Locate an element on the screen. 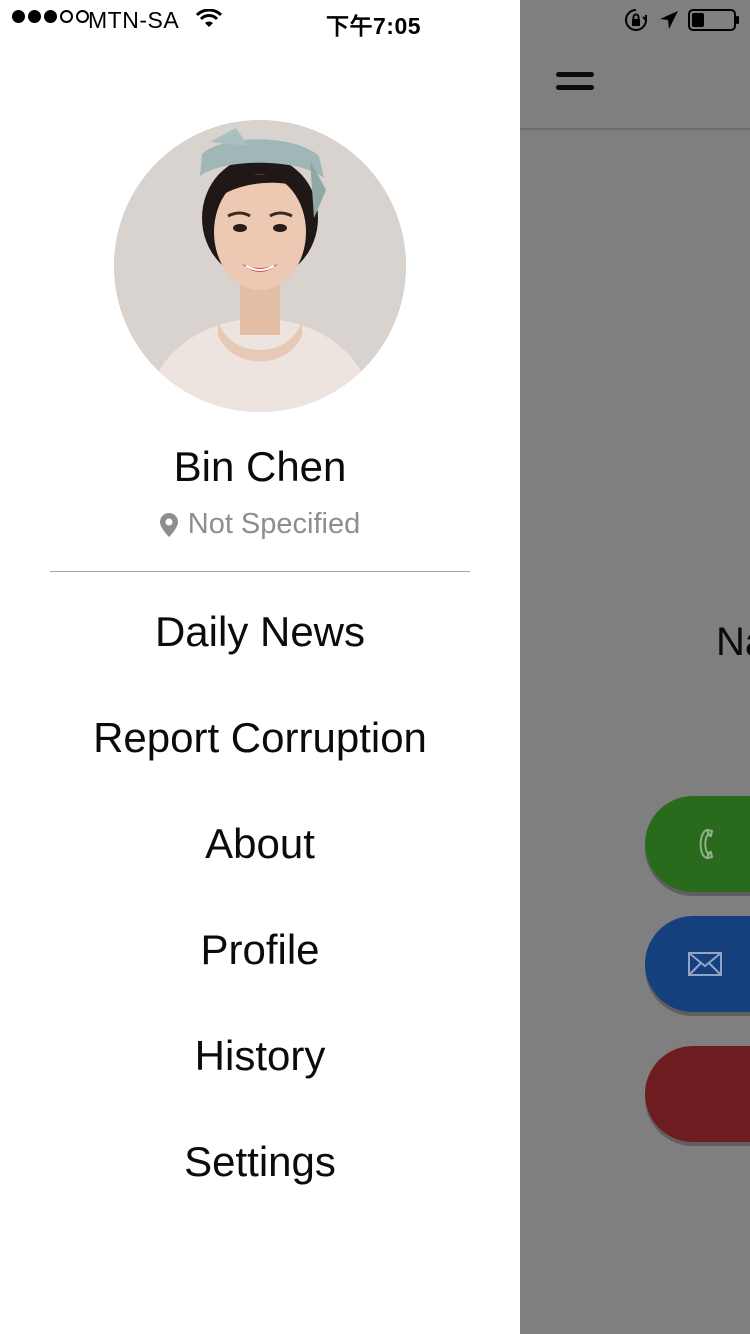  location-arrow-icon is located at coordinates (669, 20).